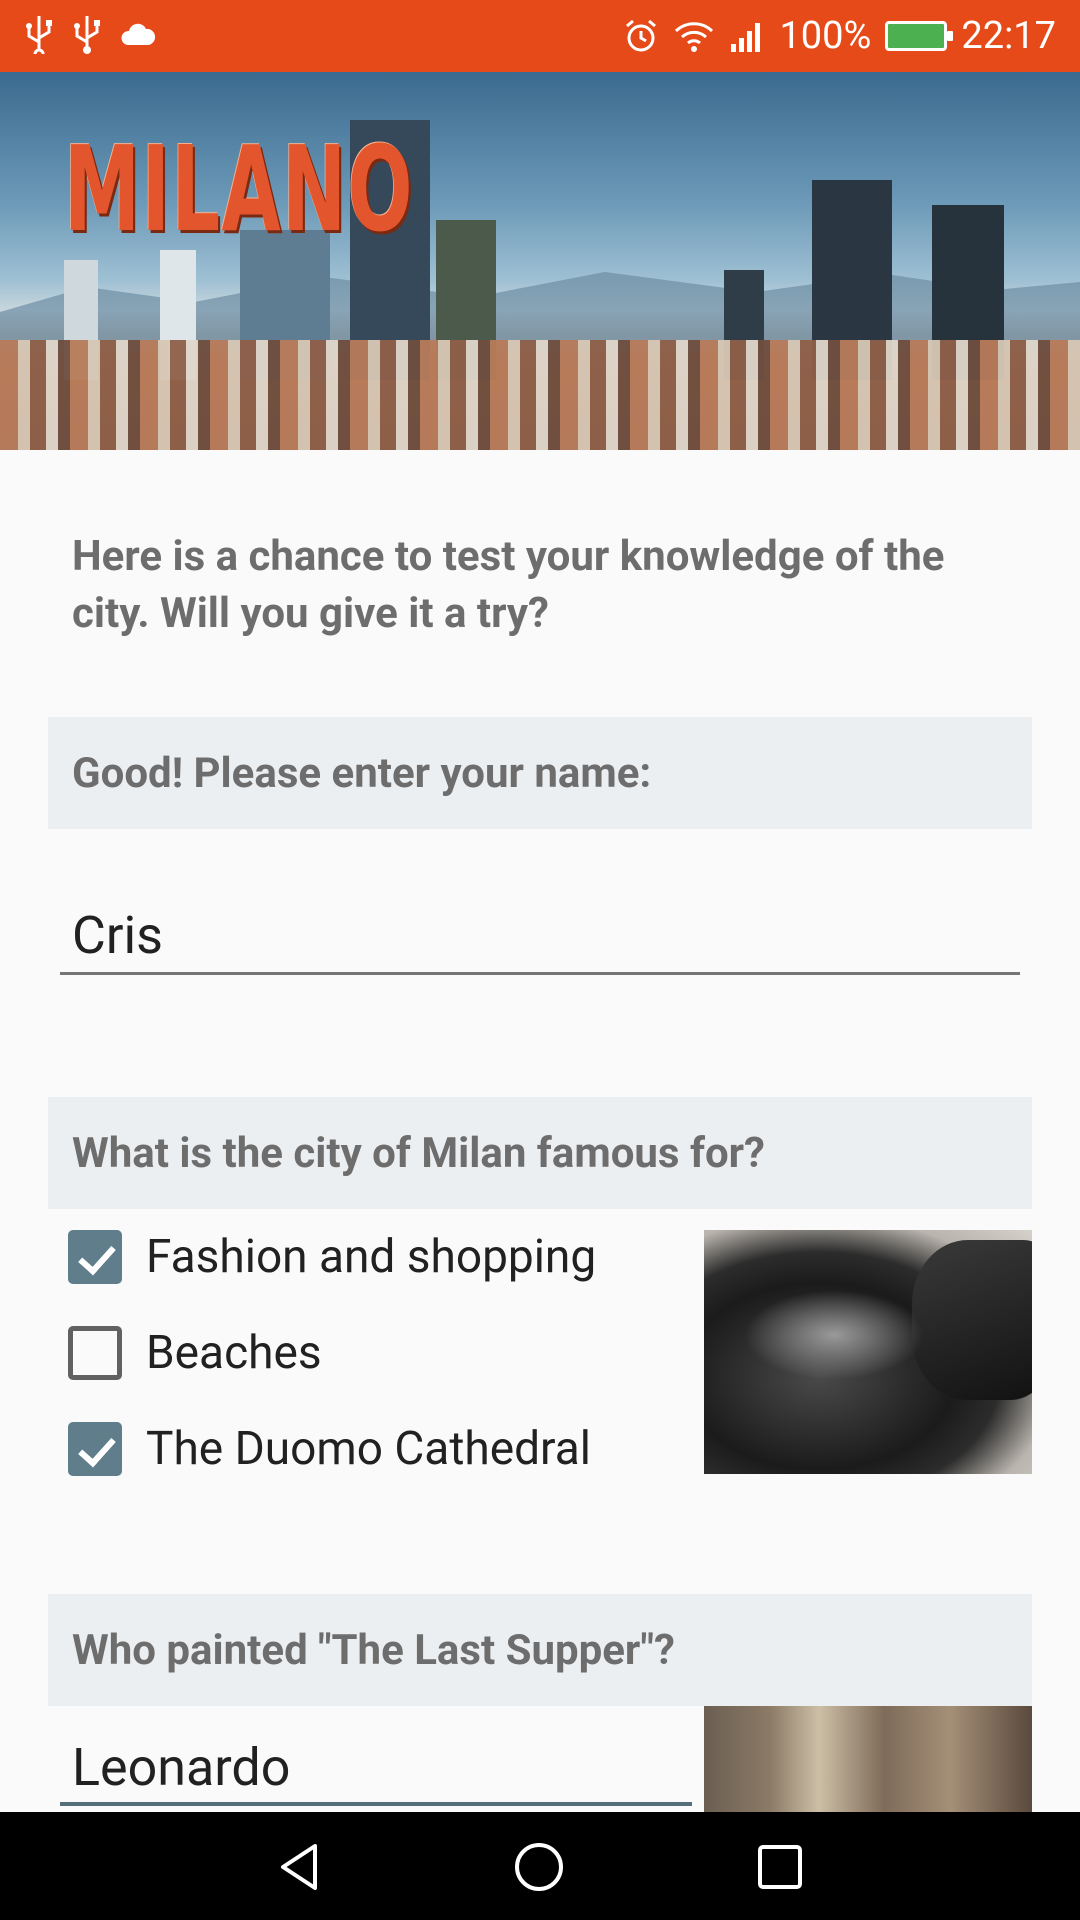 This screenshot has height=1920, width=1080. I want to click on option-beaches-label: Beaches, so click(234, 1353).